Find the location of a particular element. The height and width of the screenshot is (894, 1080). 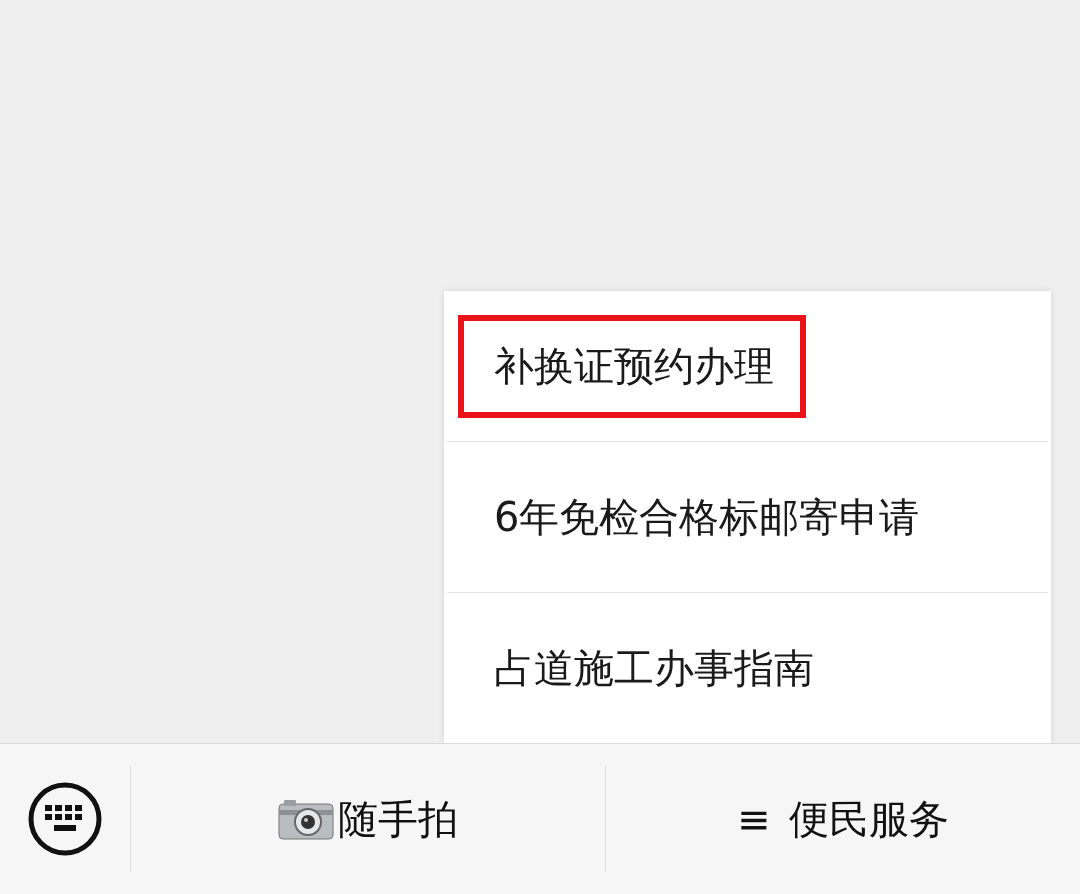

menu-item: 占道施工办事指南 is located at coordinates (747, 668).